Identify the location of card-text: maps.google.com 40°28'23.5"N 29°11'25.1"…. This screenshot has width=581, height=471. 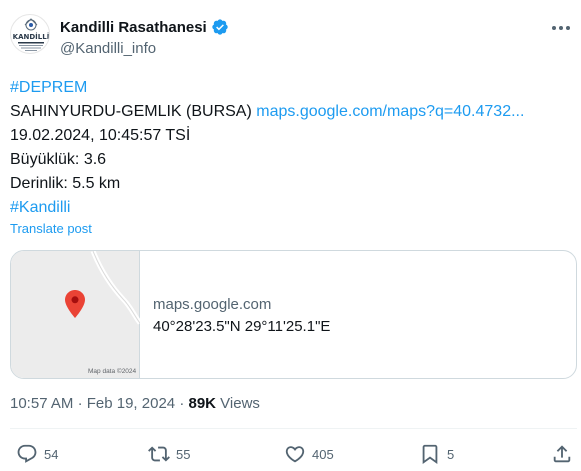
(235, 314).